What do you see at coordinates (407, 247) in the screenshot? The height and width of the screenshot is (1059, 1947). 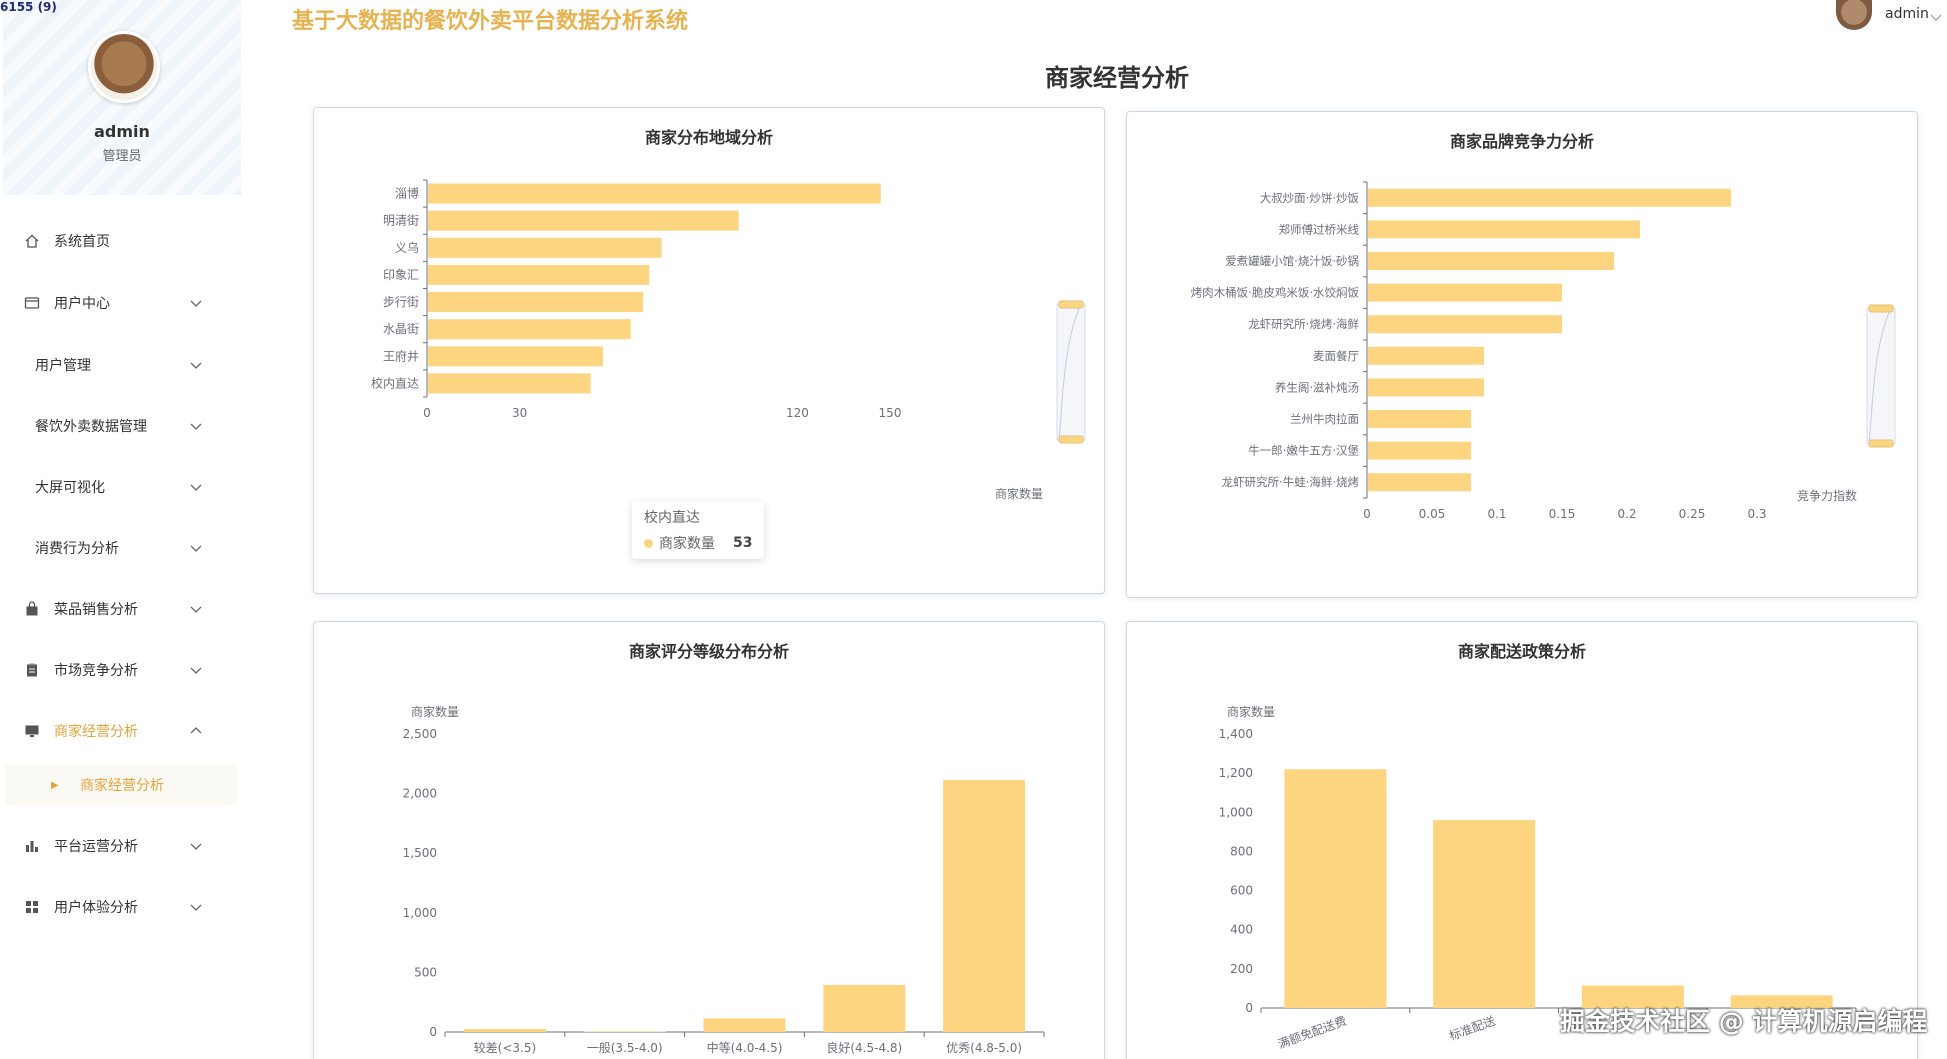 I see `y-tick-label: 义乌` at bounding box center [407, 247].